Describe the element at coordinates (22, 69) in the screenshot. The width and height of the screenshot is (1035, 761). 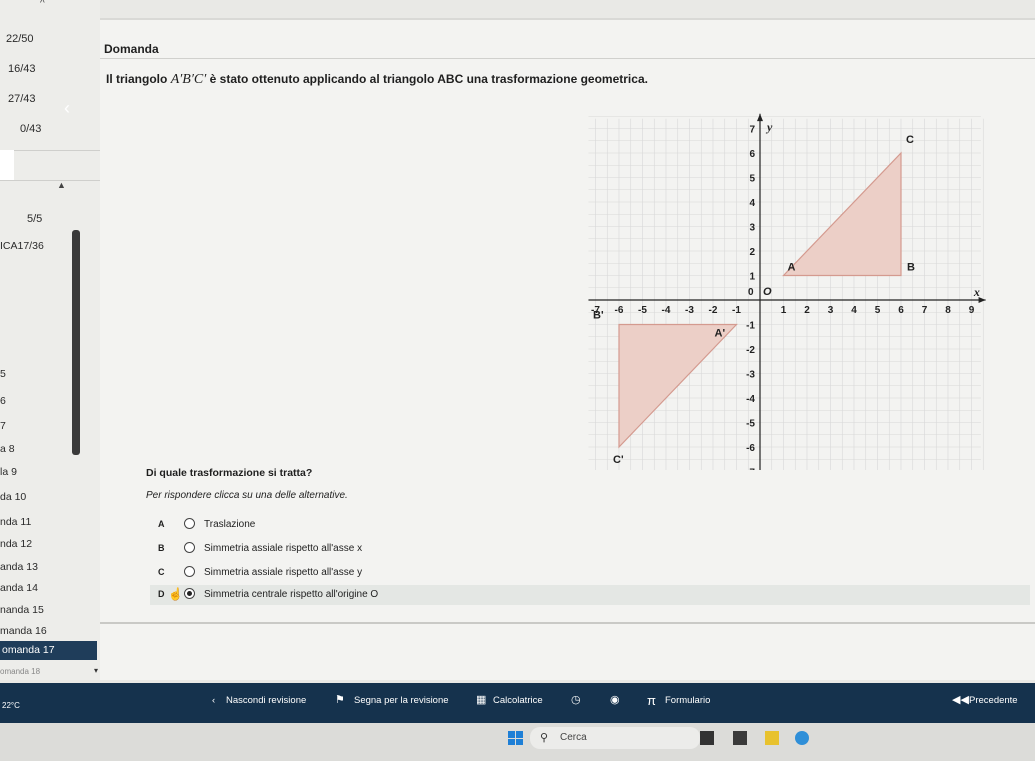
I see `score-2: 16/43` at that location.